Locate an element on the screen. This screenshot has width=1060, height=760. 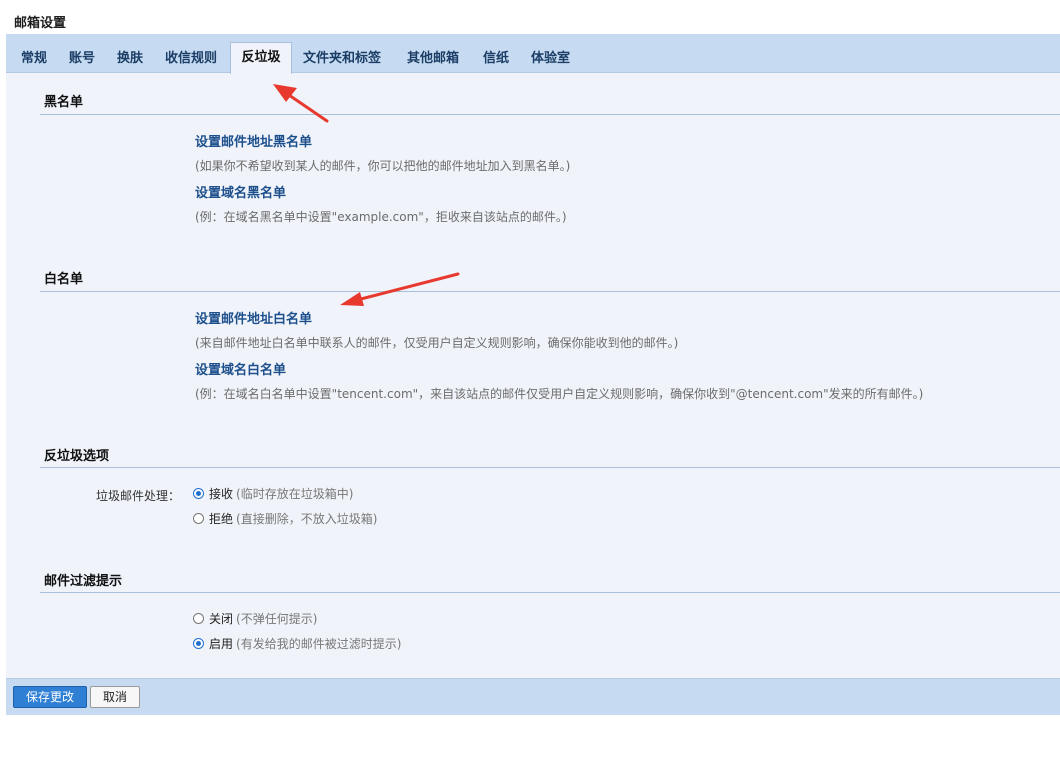
spam-accept-label: 接收 is located at coordinates (221, 493).